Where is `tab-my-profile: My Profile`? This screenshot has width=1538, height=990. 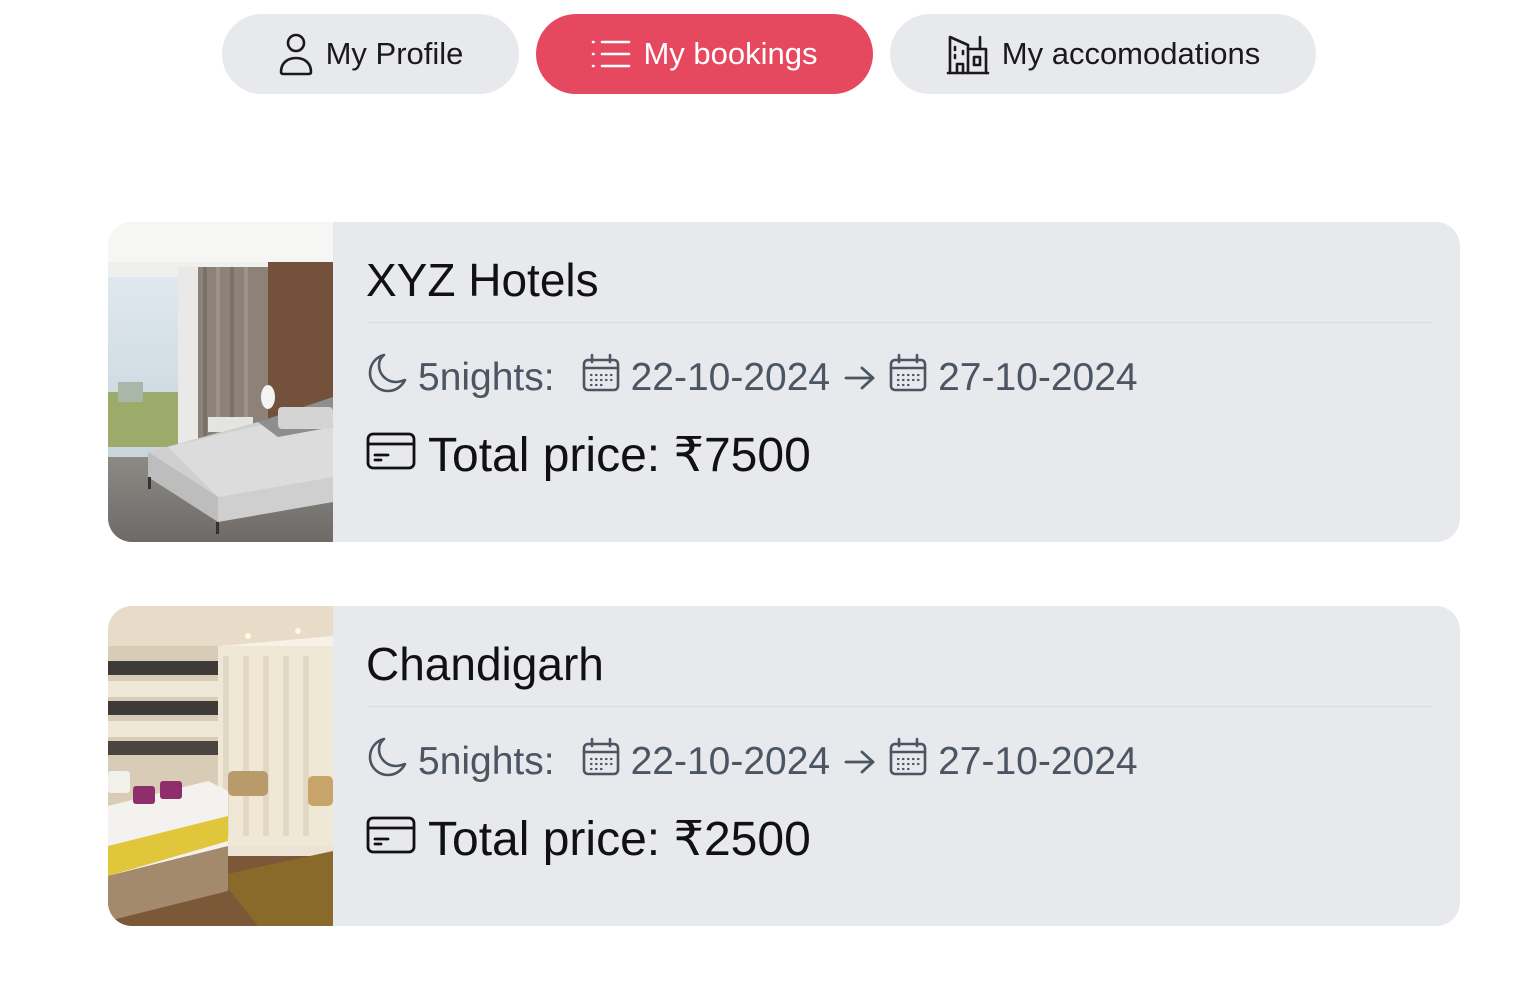
tab-my-profile: My Profile is located at coordinates (370, 54).